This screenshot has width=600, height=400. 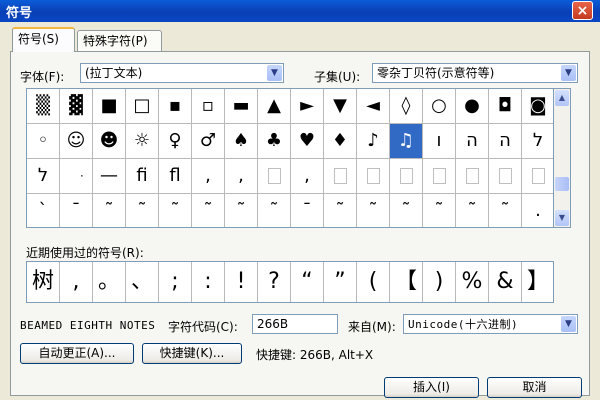 I want to click on scroll-down-icon: ▼, so click(x=562, y=218).